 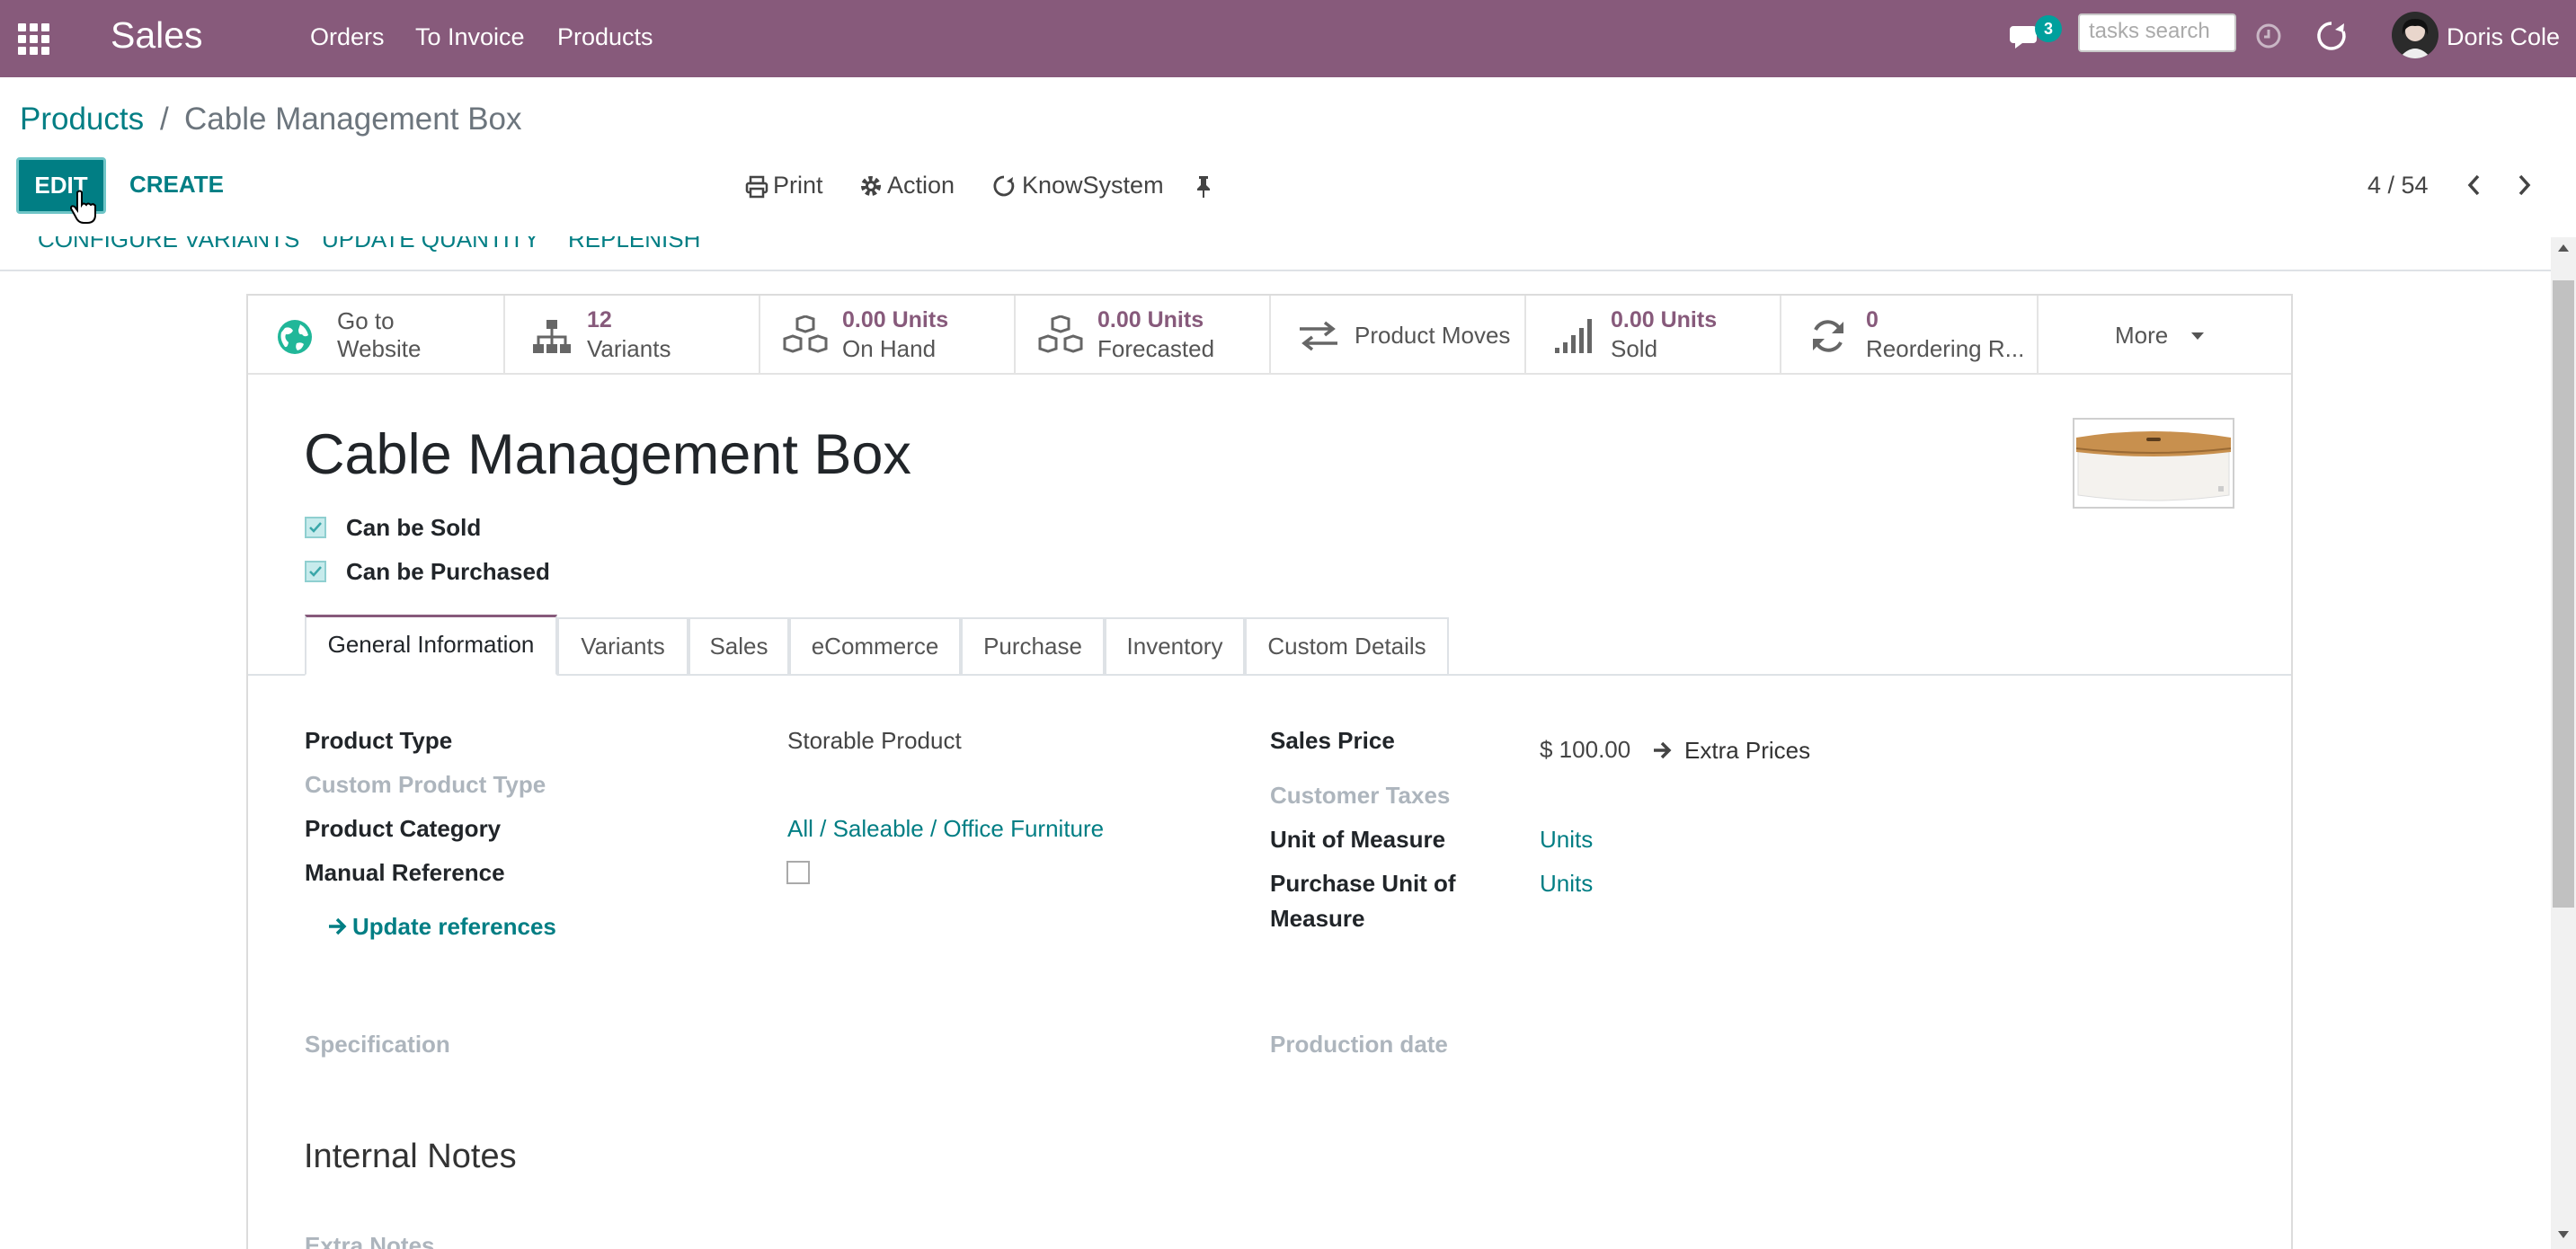 I want to click on scroll-down-icon, so click(x=2563, y=1234).